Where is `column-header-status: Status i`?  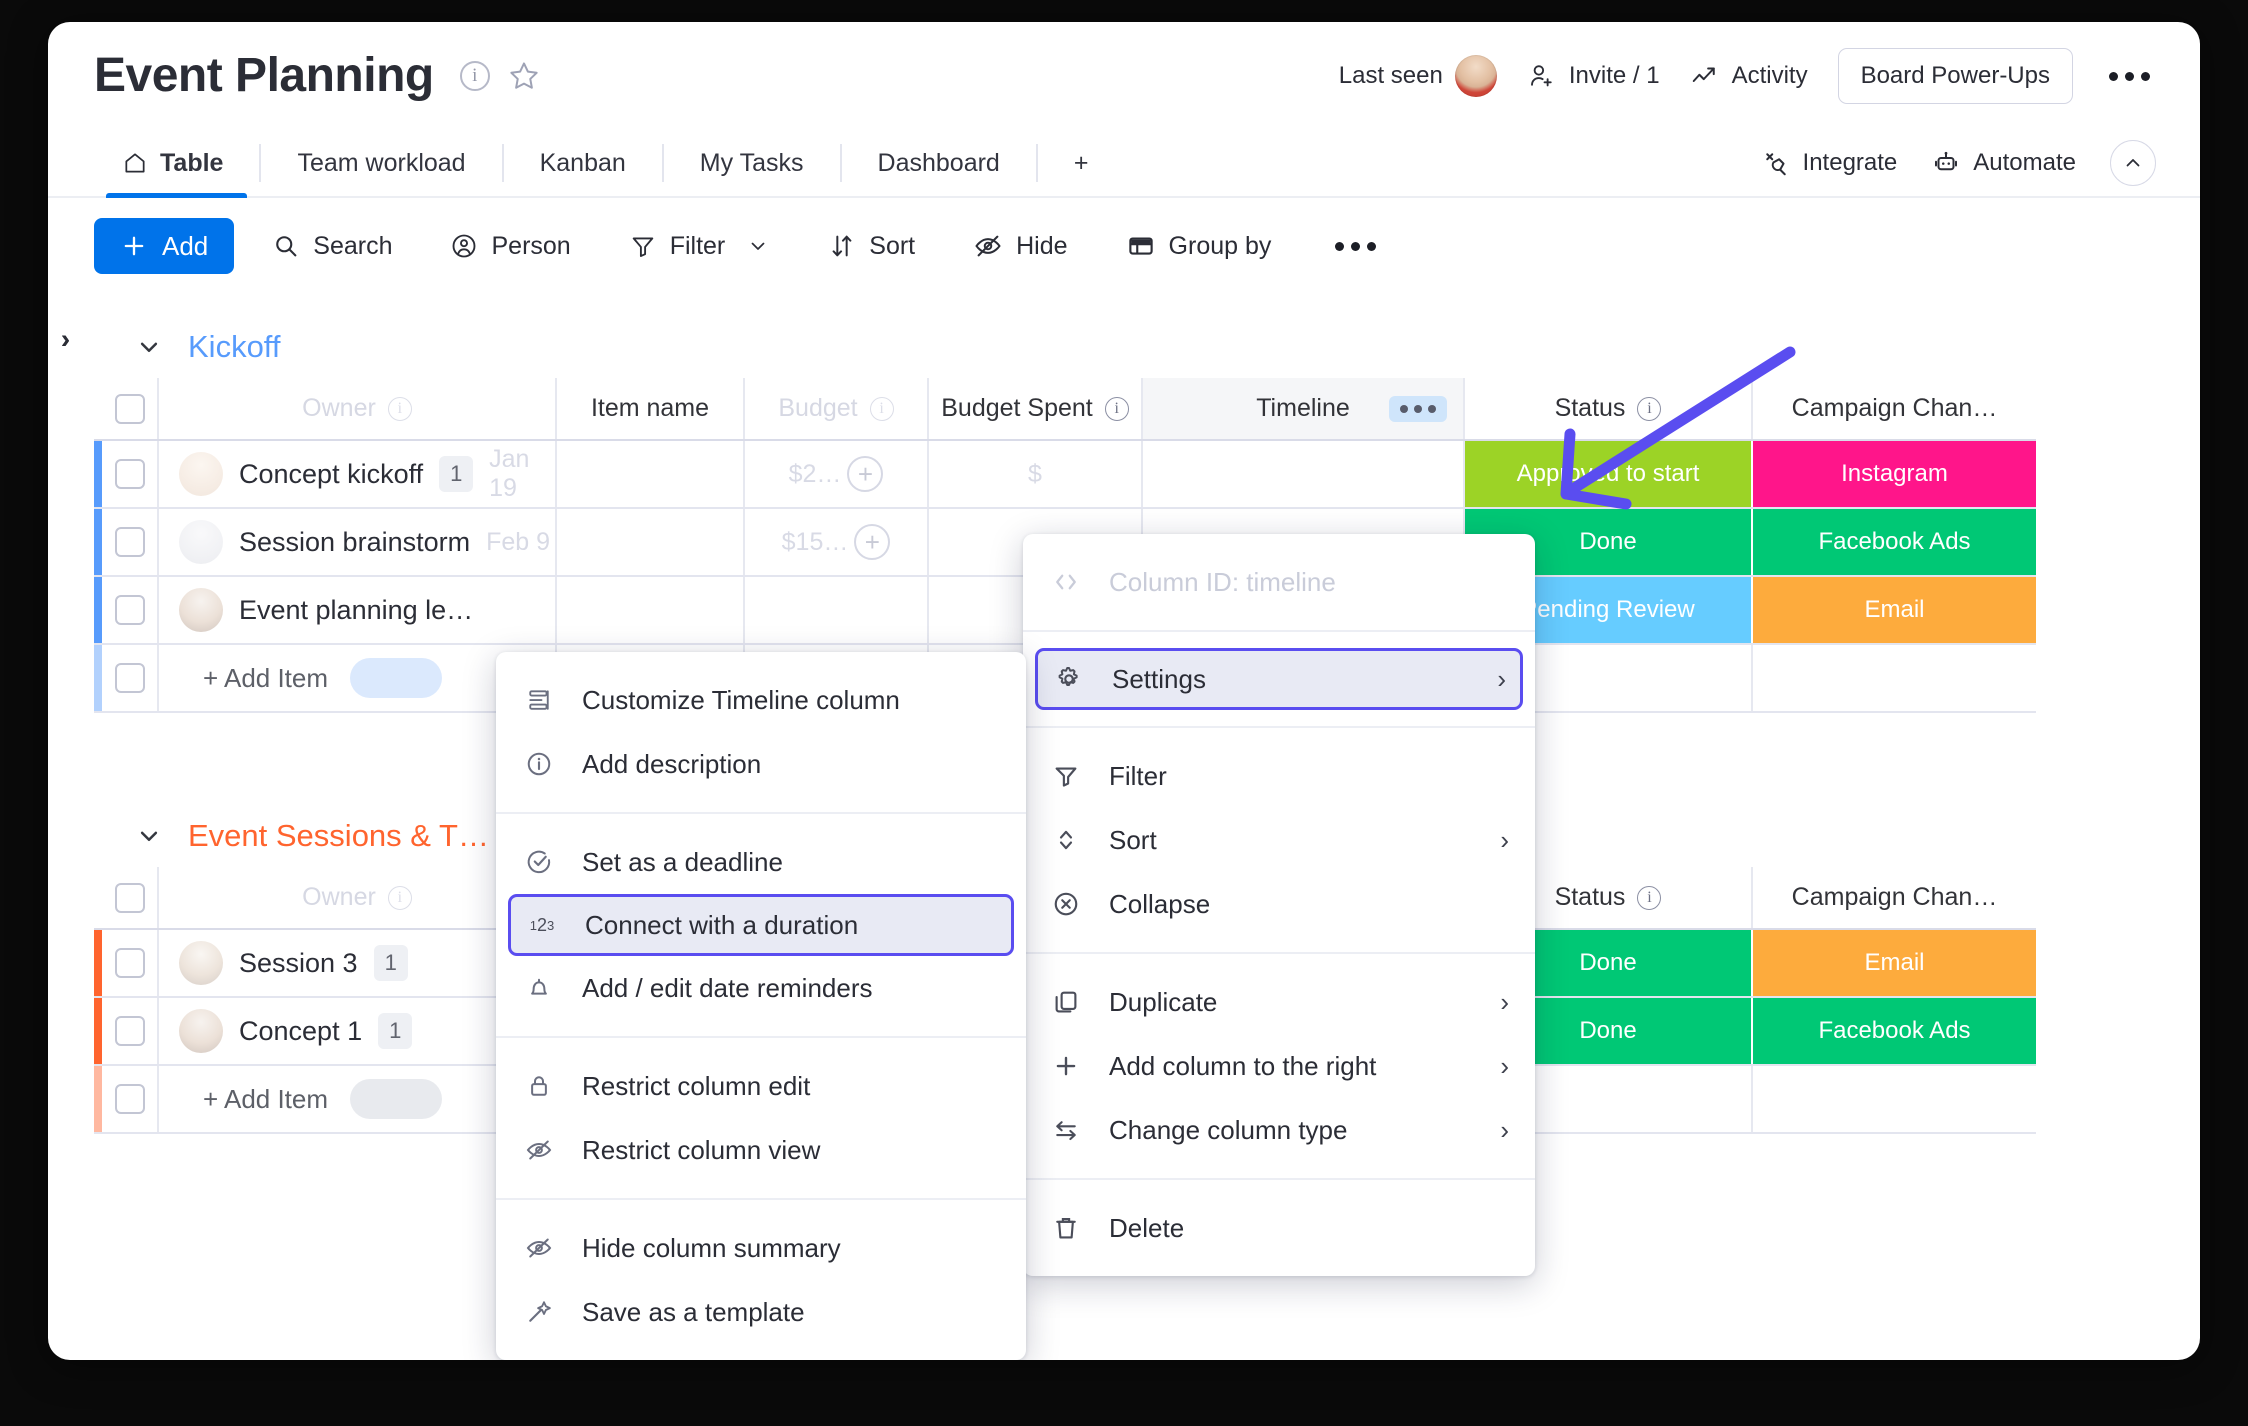
column-header-status: Status i is located at coordinates (1608, 409).